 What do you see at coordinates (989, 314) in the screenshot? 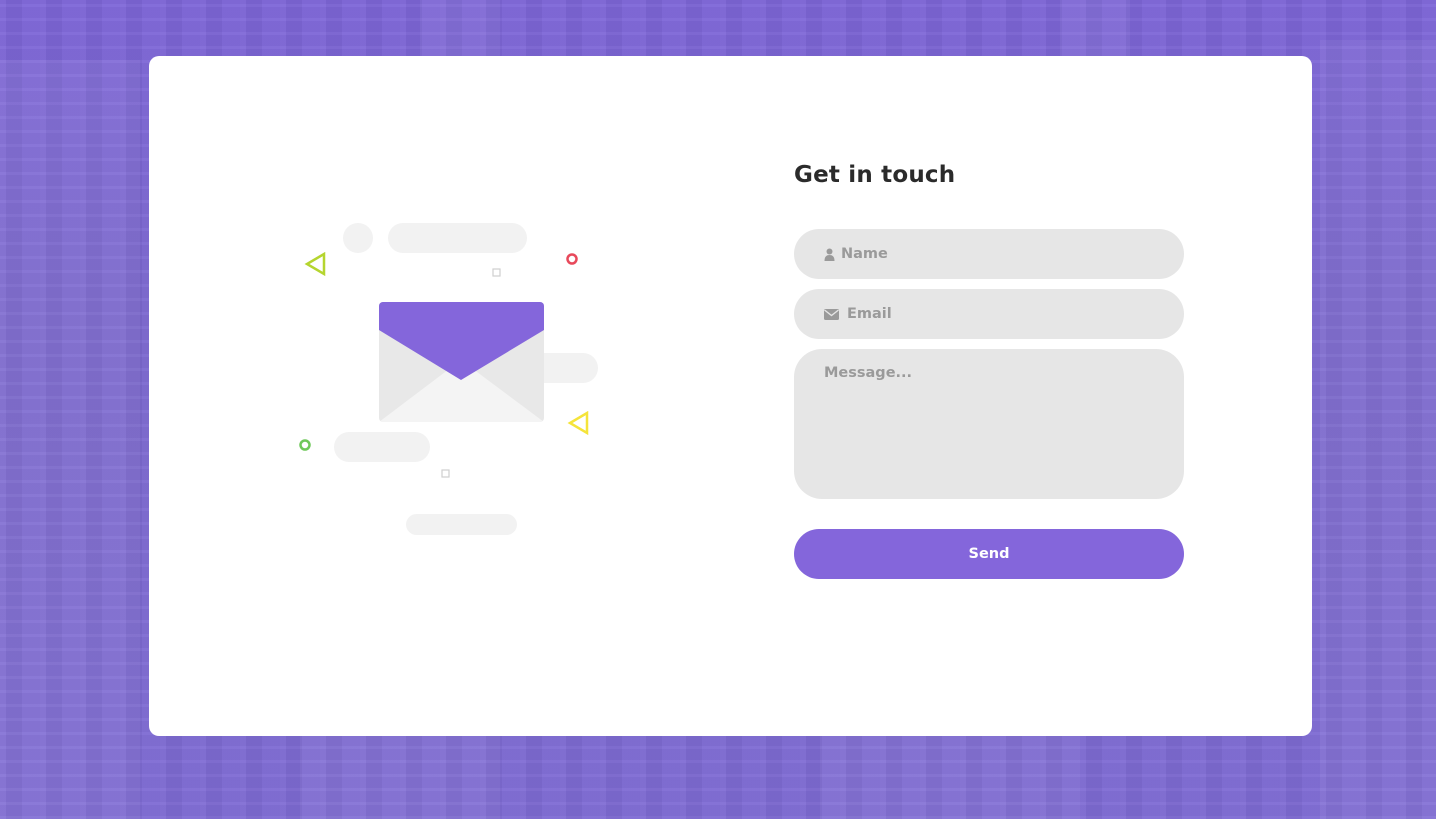
I see `email-field: Email` at bounding box center [989, 314].